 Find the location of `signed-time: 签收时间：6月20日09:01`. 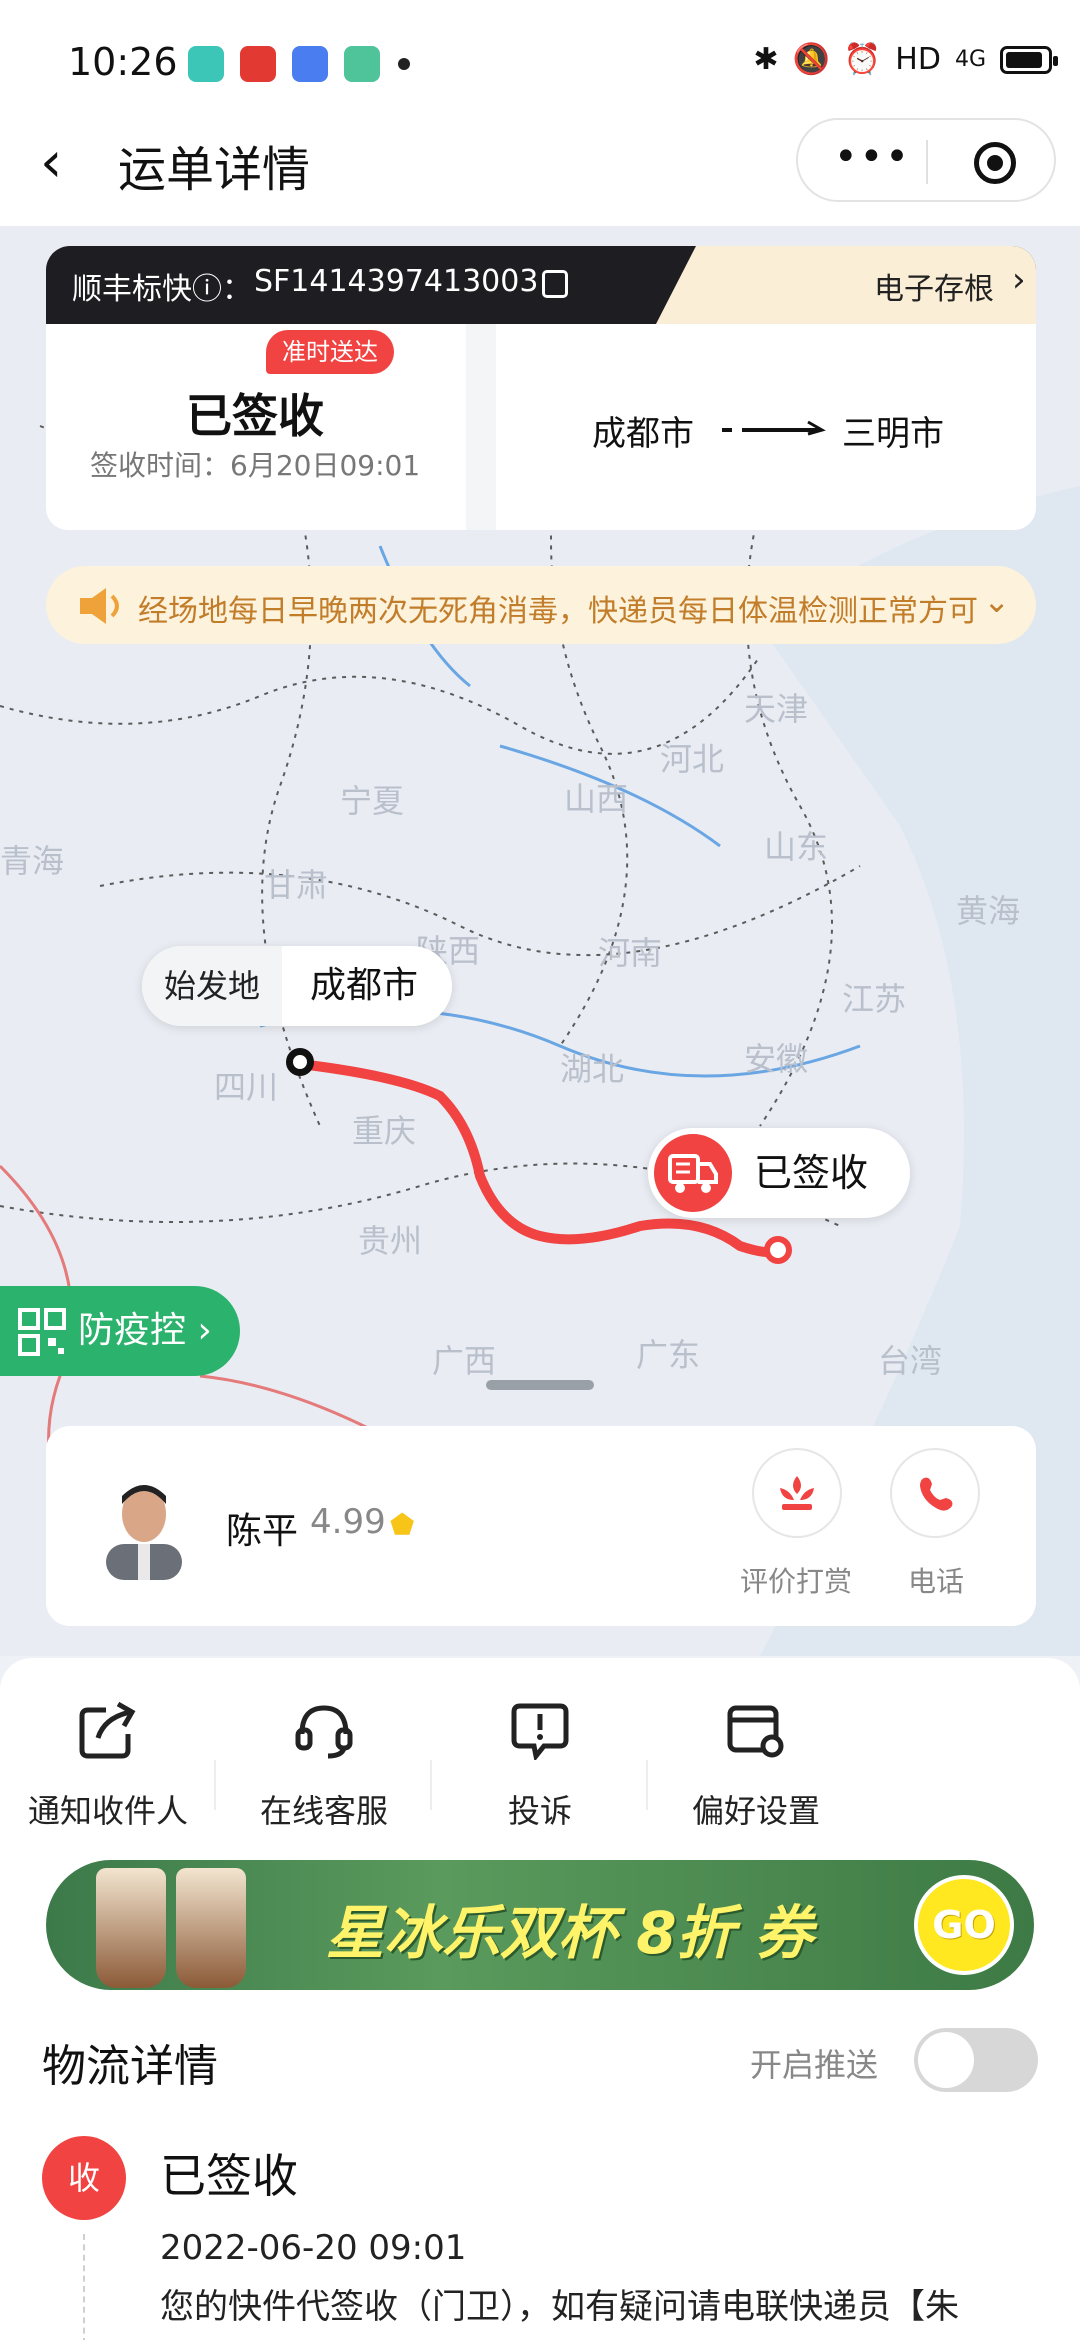

signed-time: 签收时间：6月20日09:01 is located at coordinates (255, 465).